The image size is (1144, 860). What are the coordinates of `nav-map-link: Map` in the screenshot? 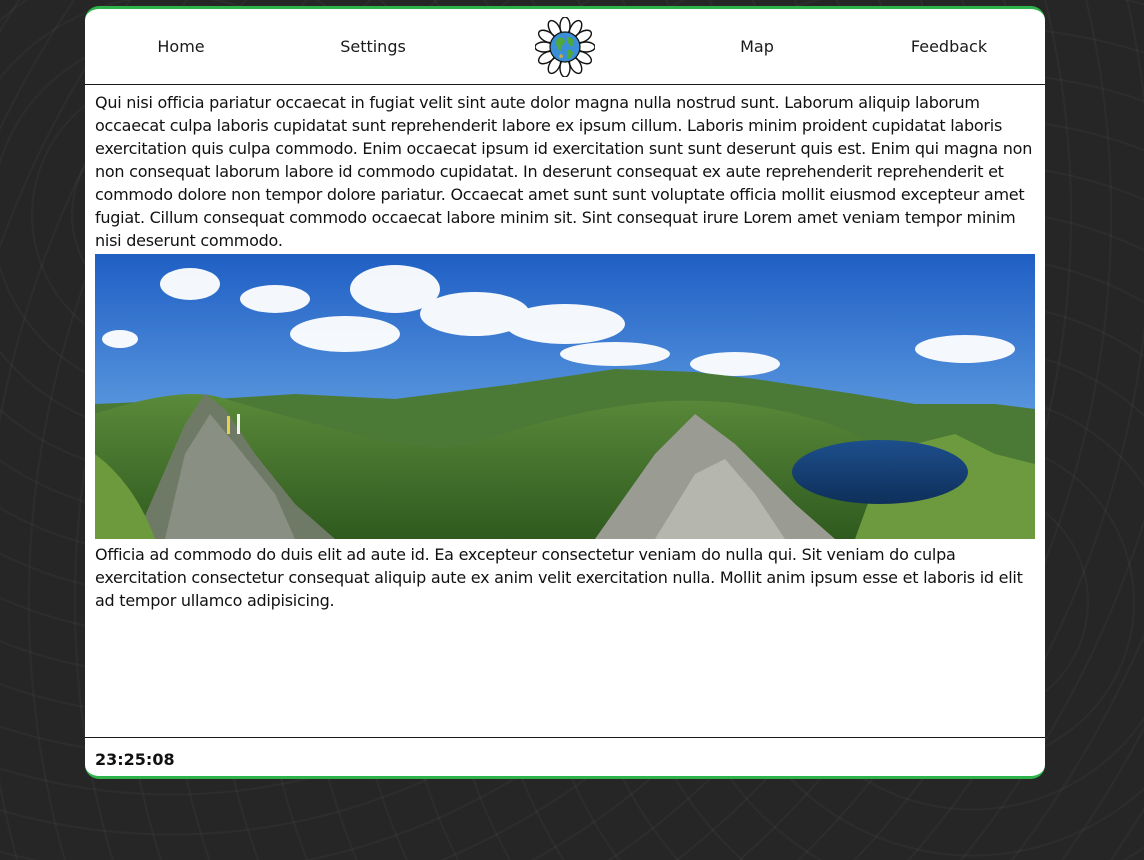 It's located at (757, 46).